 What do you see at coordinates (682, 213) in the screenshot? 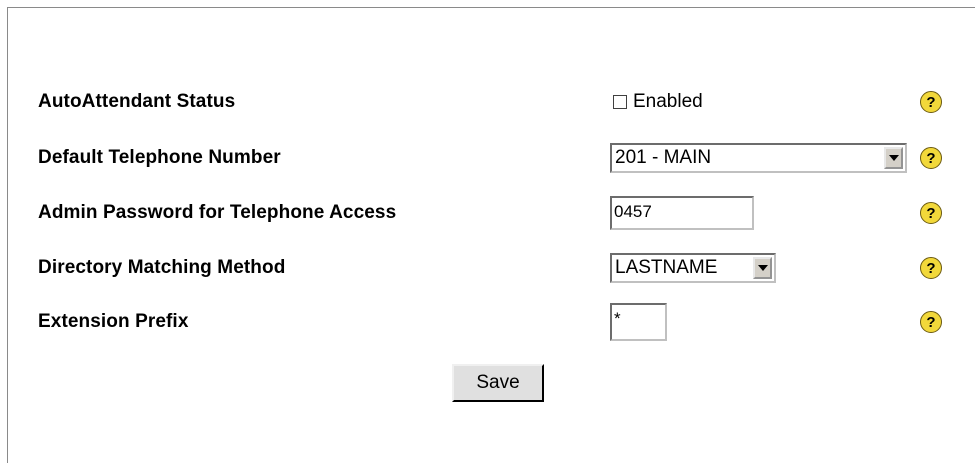
I see `admin-password-input: 0457` at bounding box center [682, 213].